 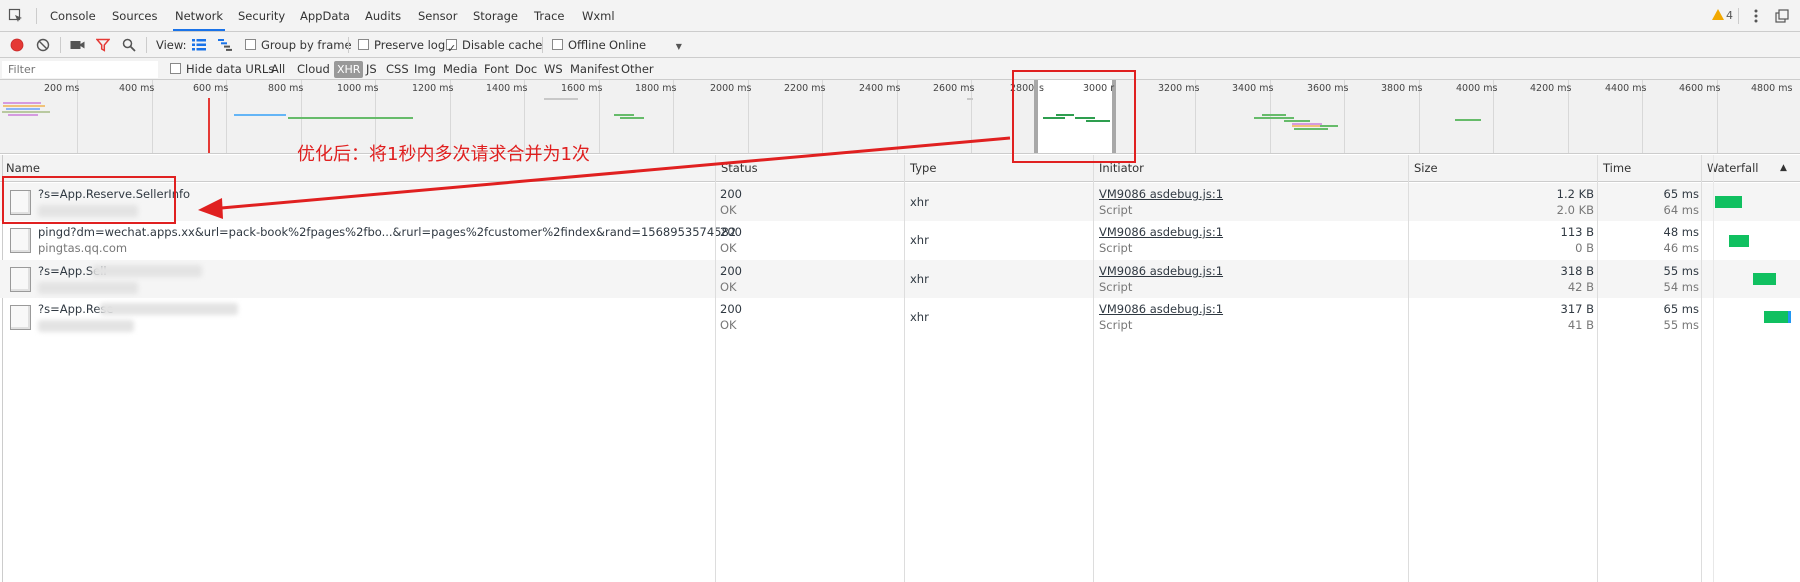 What do you see at coordinates (1074, 116) in the screenshot?
I see `annotation-box-timeline` at bounding box center [1074, 116].